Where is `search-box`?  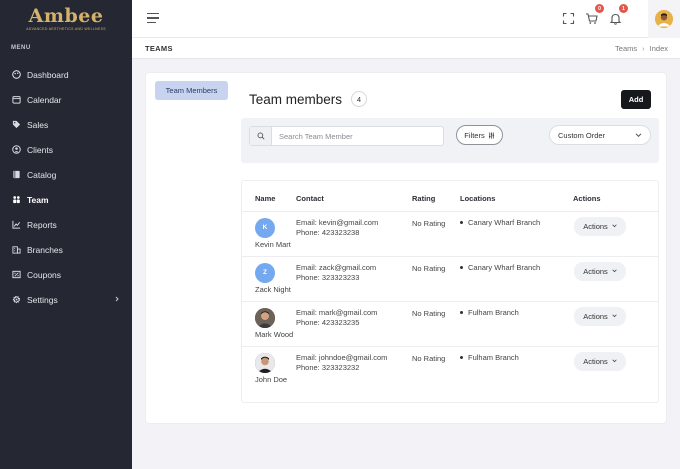
search-box is located at coordinates (346, 136).